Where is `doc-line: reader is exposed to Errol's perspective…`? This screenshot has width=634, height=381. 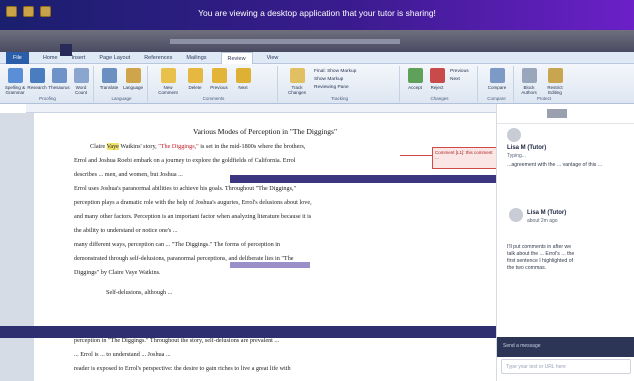
doc-line: reader is exposed to Errol's perspective… is located at coordinates (182, 368).